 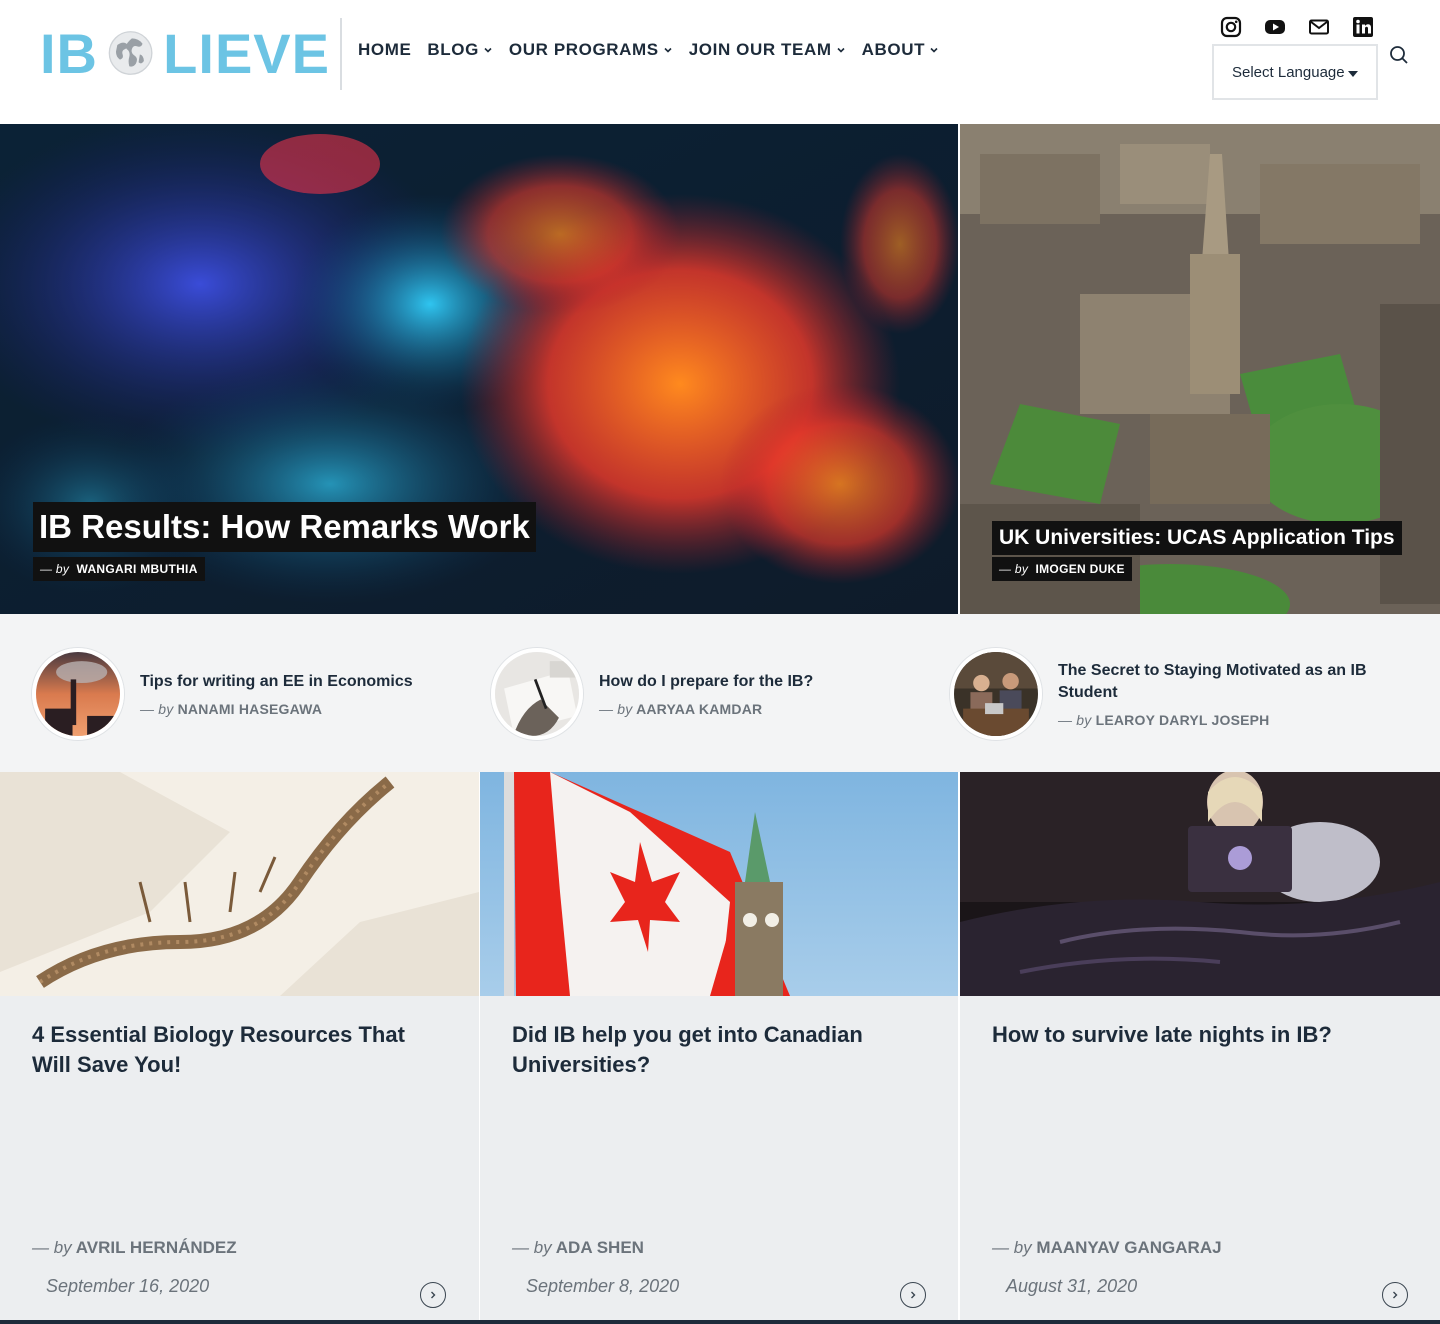 What do you see at coordinates (720, 1322) in the screenshot?
I see `footer-edge` at bounding box center [720, 1322].